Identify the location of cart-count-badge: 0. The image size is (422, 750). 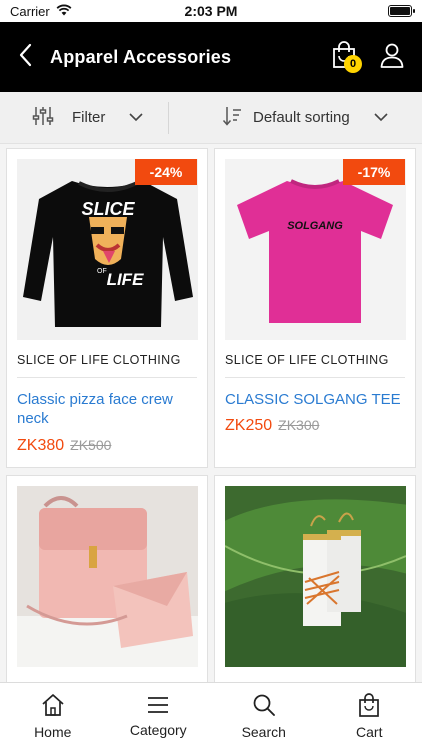
(353, 64).